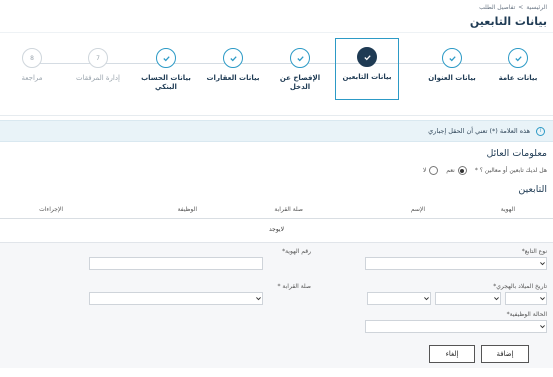 This screenshot has height=377, width=553. I want to click on dependents-question: هل لديك تابعين أو معالين ؟ * نعم لا, so click(485, 170).